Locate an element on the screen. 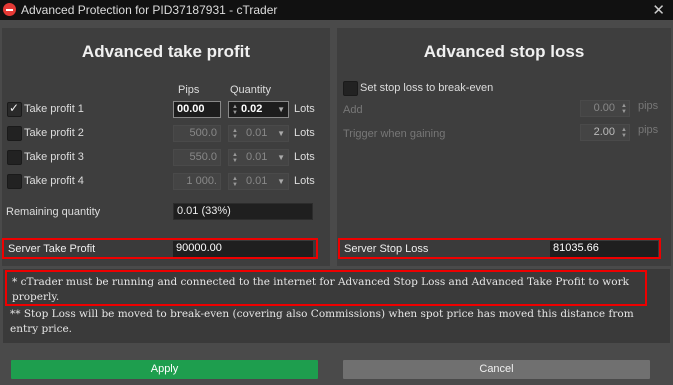 This screenshot has width=673, height=385. quantity-column-header: Quantity is located at coordinates (250, 90).